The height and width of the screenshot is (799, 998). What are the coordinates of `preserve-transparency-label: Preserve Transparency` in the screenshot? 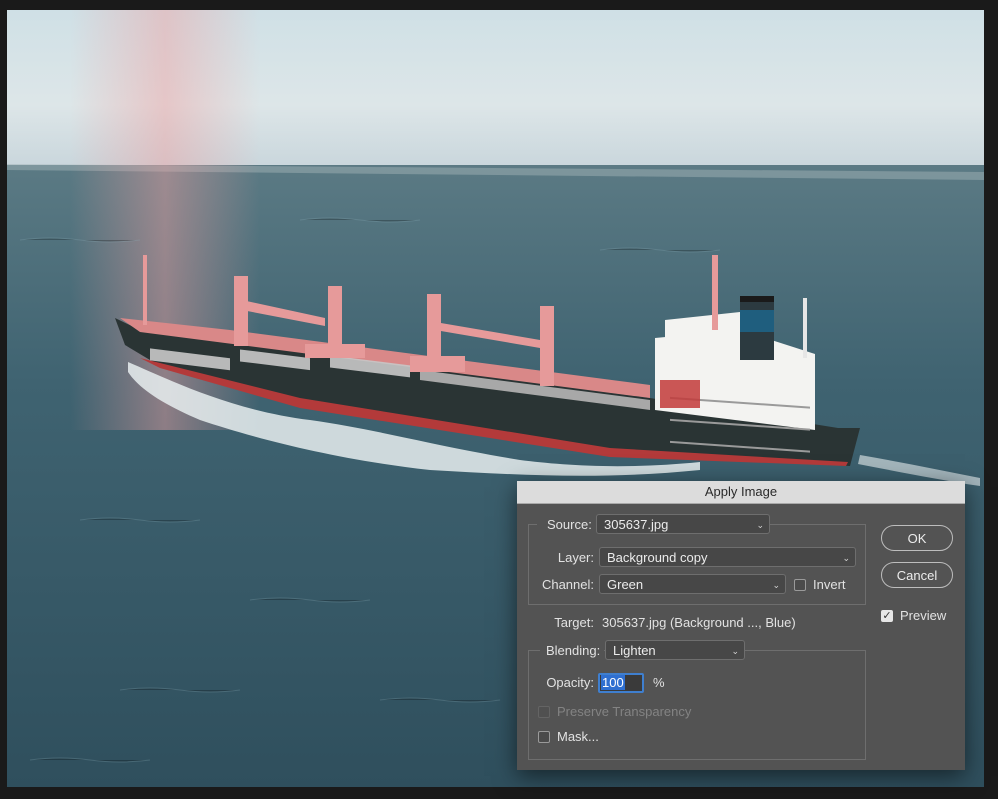 It's located at (624, 711).